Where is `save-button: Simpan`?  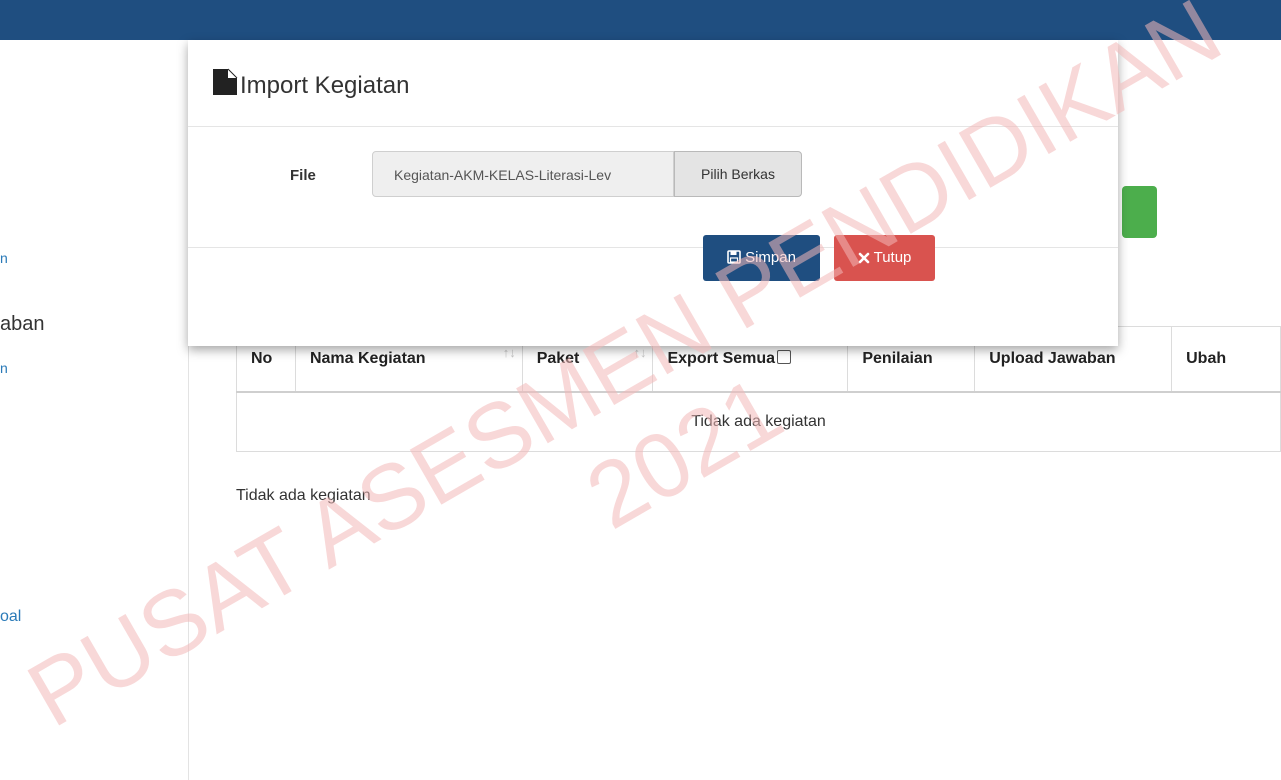 save-button: Simpan is located at coordinates (761, 258).